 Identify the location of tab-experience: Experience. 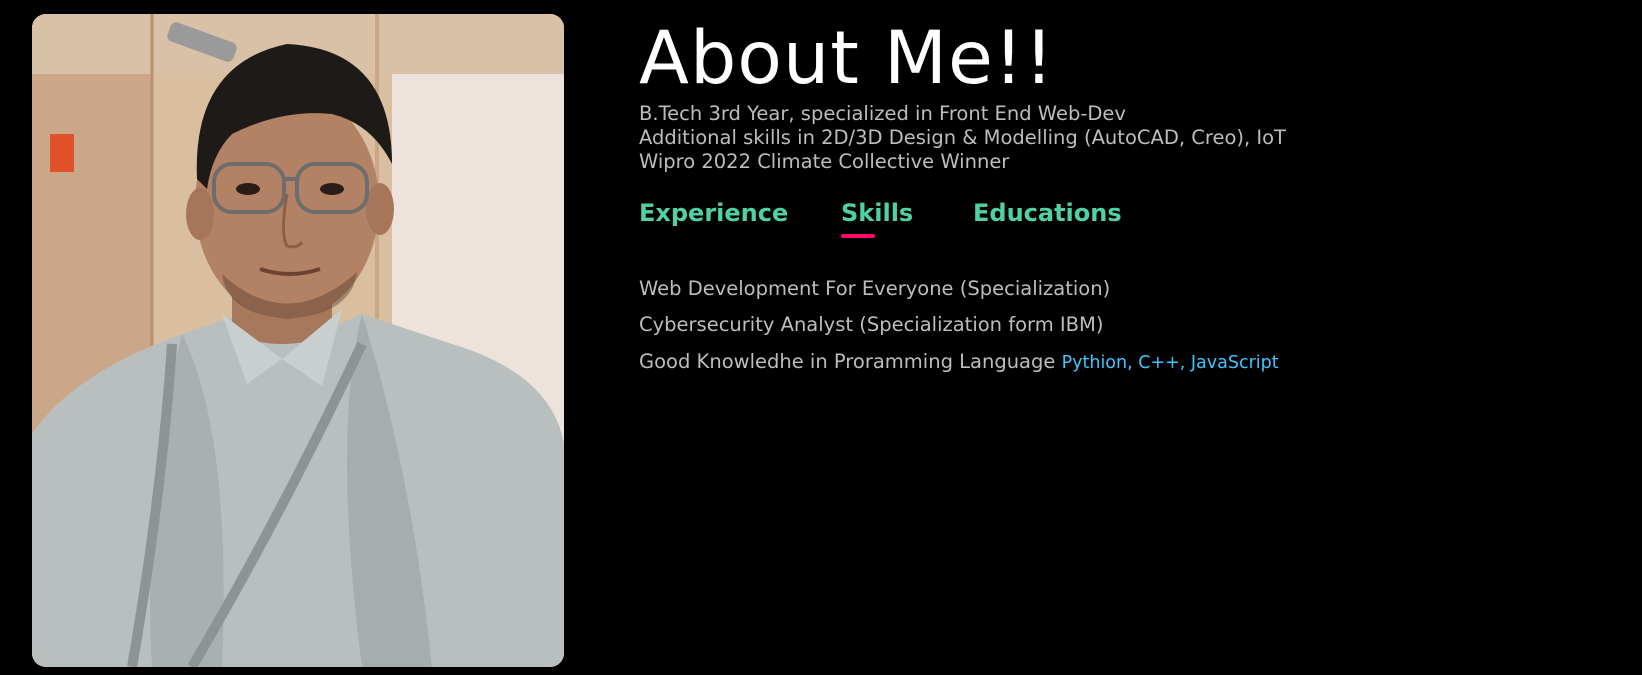
(713, 213).